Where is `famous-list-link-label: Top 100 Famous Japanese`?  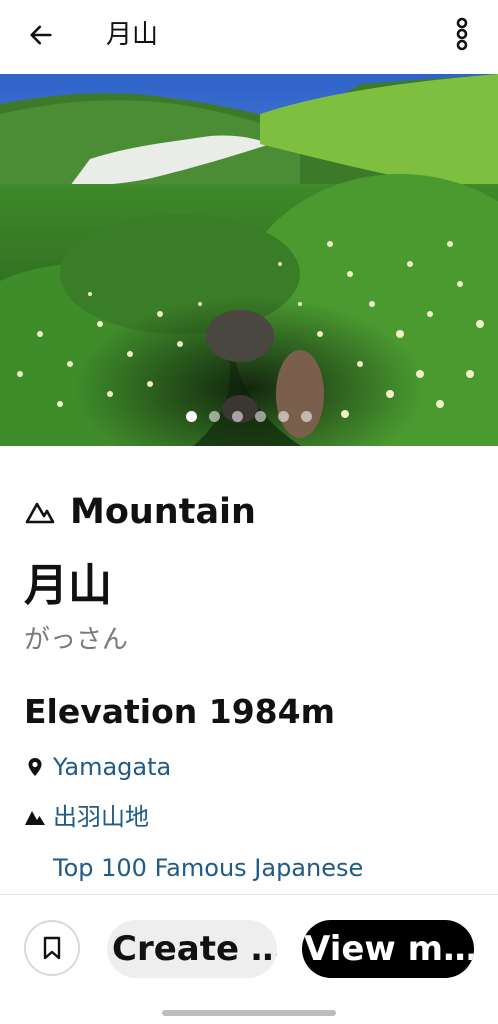
famous-list-link-label: Top 100 Famous Japanese is located at coordinates (208, 868).